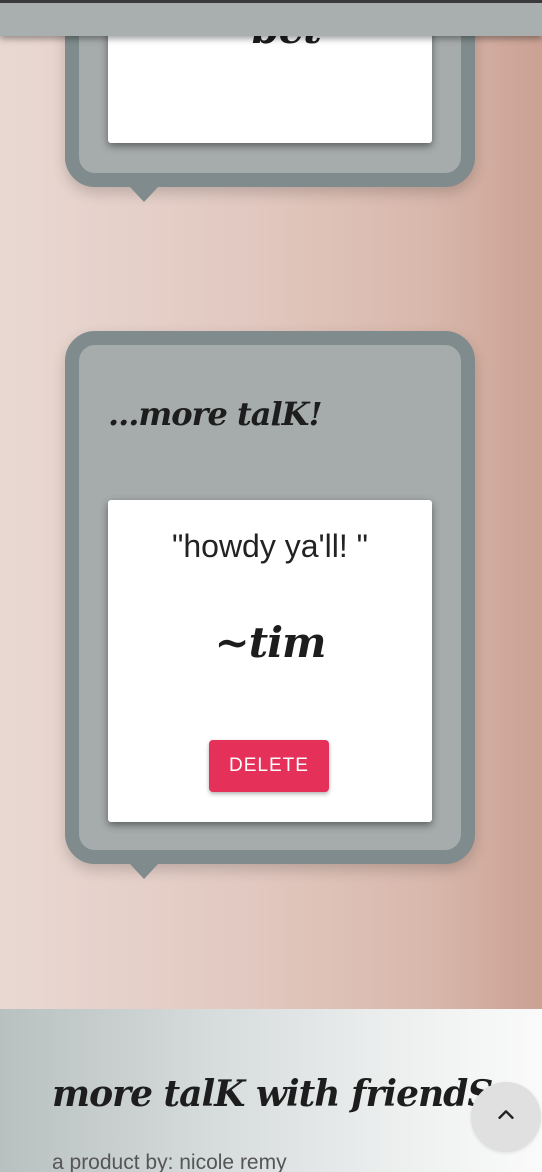 This screenshot has height=1172, width=542. I want to click on delete-button: DELETE, so click(269, 766).